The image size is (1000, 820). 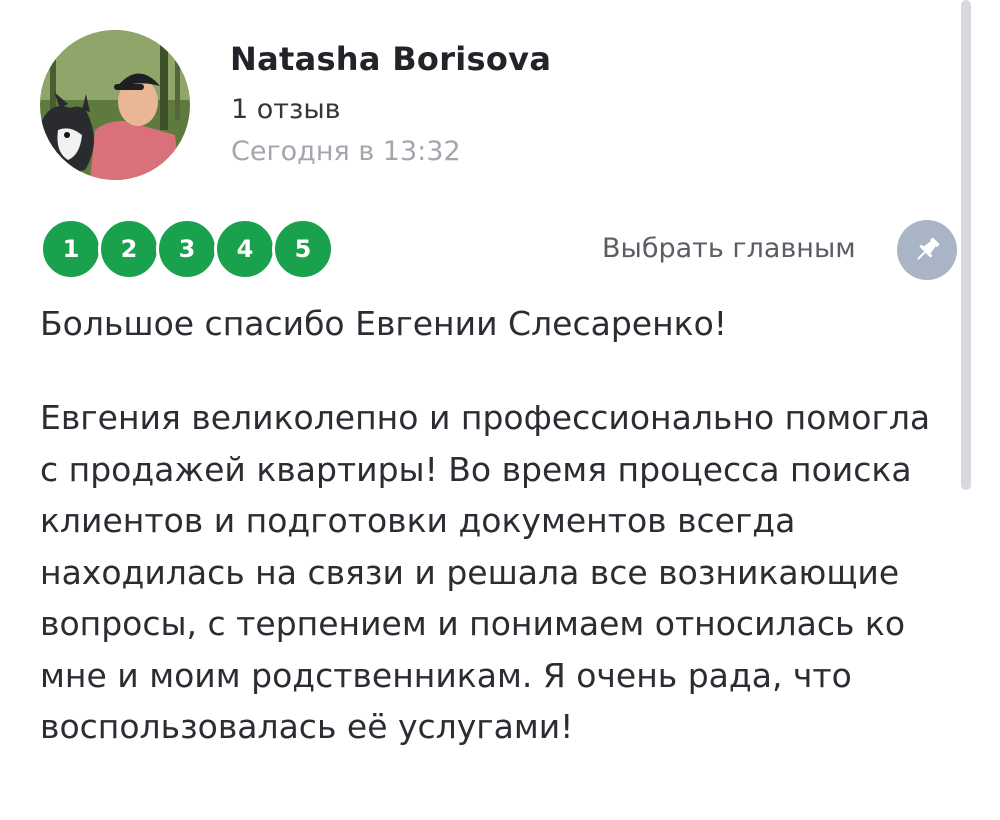 What do you see at coordinates (71, 249) in the screenshot?
I see `rating-point-1: 1` at bounding box center [71, 249].